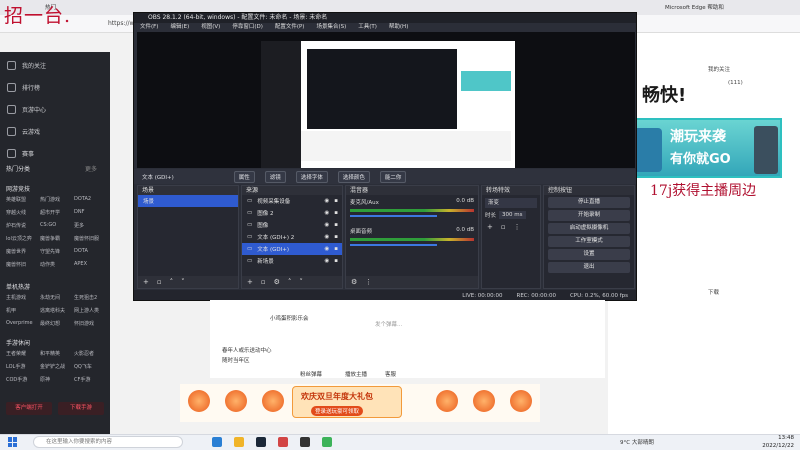  I want to click on obs-menu-item: 编辑(E), so click(179, 27).